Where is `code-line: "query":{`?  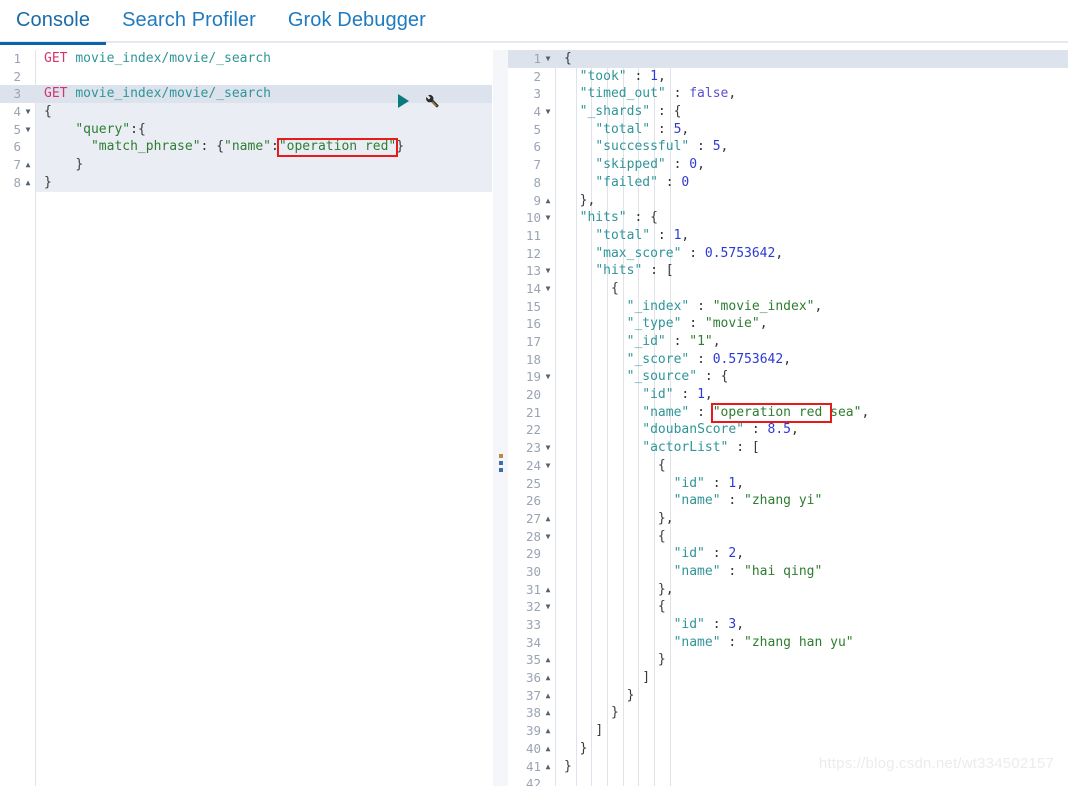
code-line: "query":{ is located at coordinates (264, 129).